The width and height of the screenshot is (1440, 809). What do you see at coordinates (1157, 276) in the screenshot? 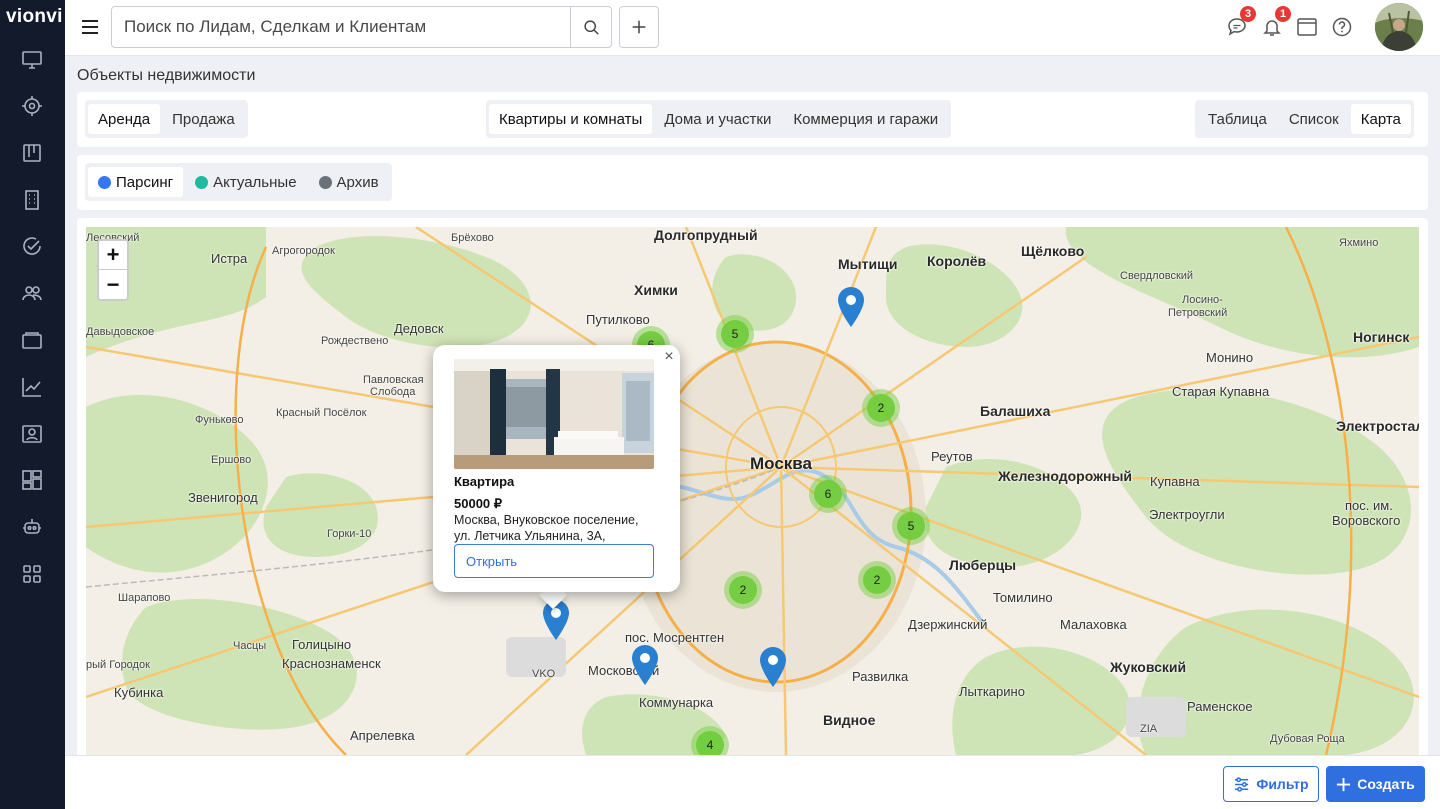
I see `map-place: Свердловский` at bounding box center [1157, 276].